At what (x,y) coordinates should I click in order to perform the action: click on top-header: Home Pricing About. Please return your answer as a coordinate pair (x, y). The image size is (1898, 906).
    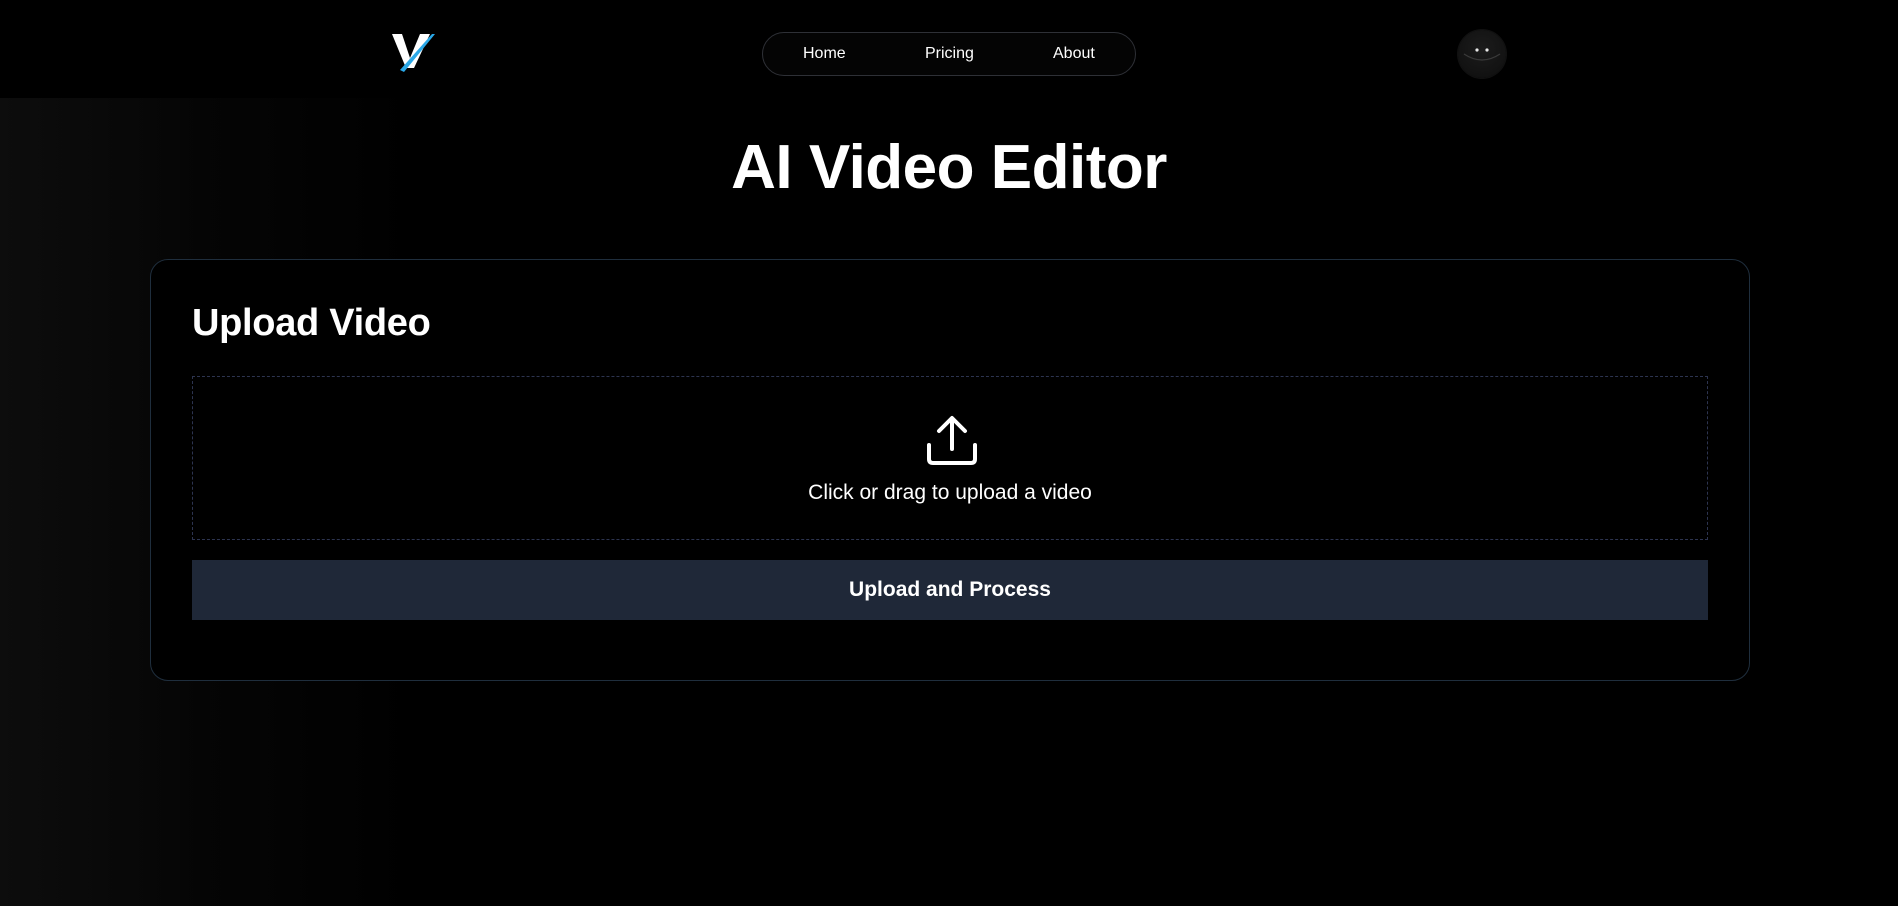
    Looking at the image, I should click on (949, 49).